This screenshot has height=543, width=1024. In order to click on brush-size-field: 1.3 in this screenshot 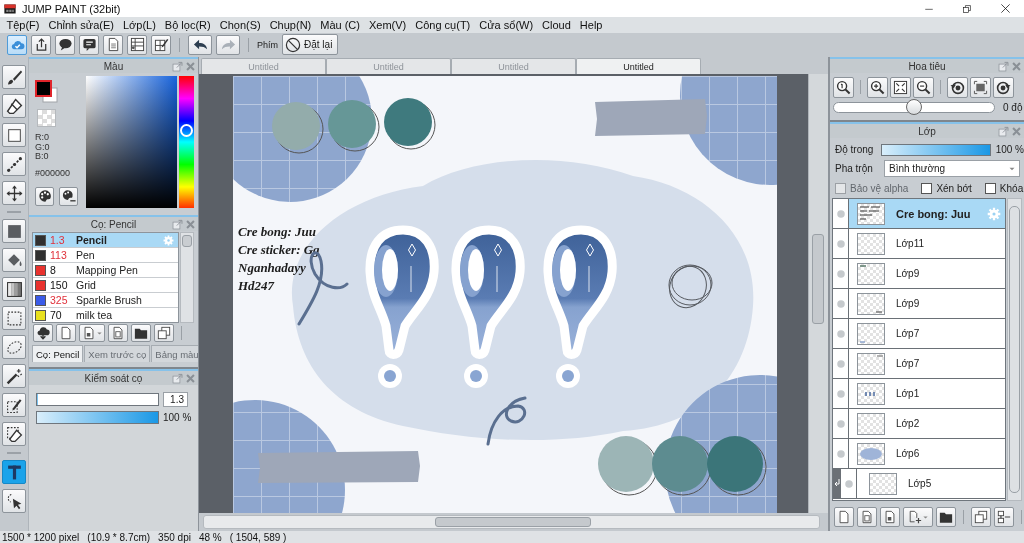, I will do `click(175, 399)`.